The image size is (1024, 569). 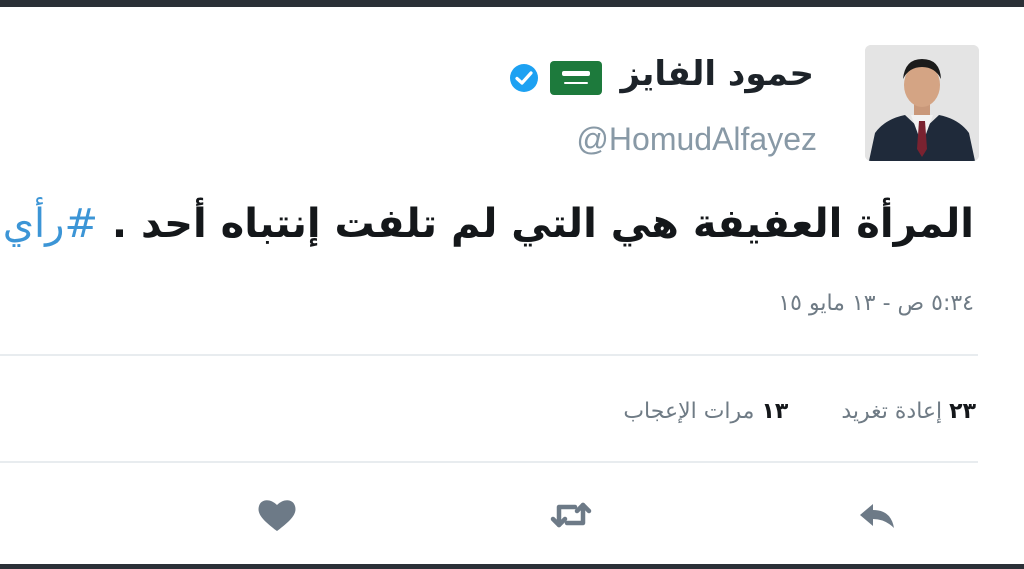 I want to click on heart-icon, so click(x=277, y=515).